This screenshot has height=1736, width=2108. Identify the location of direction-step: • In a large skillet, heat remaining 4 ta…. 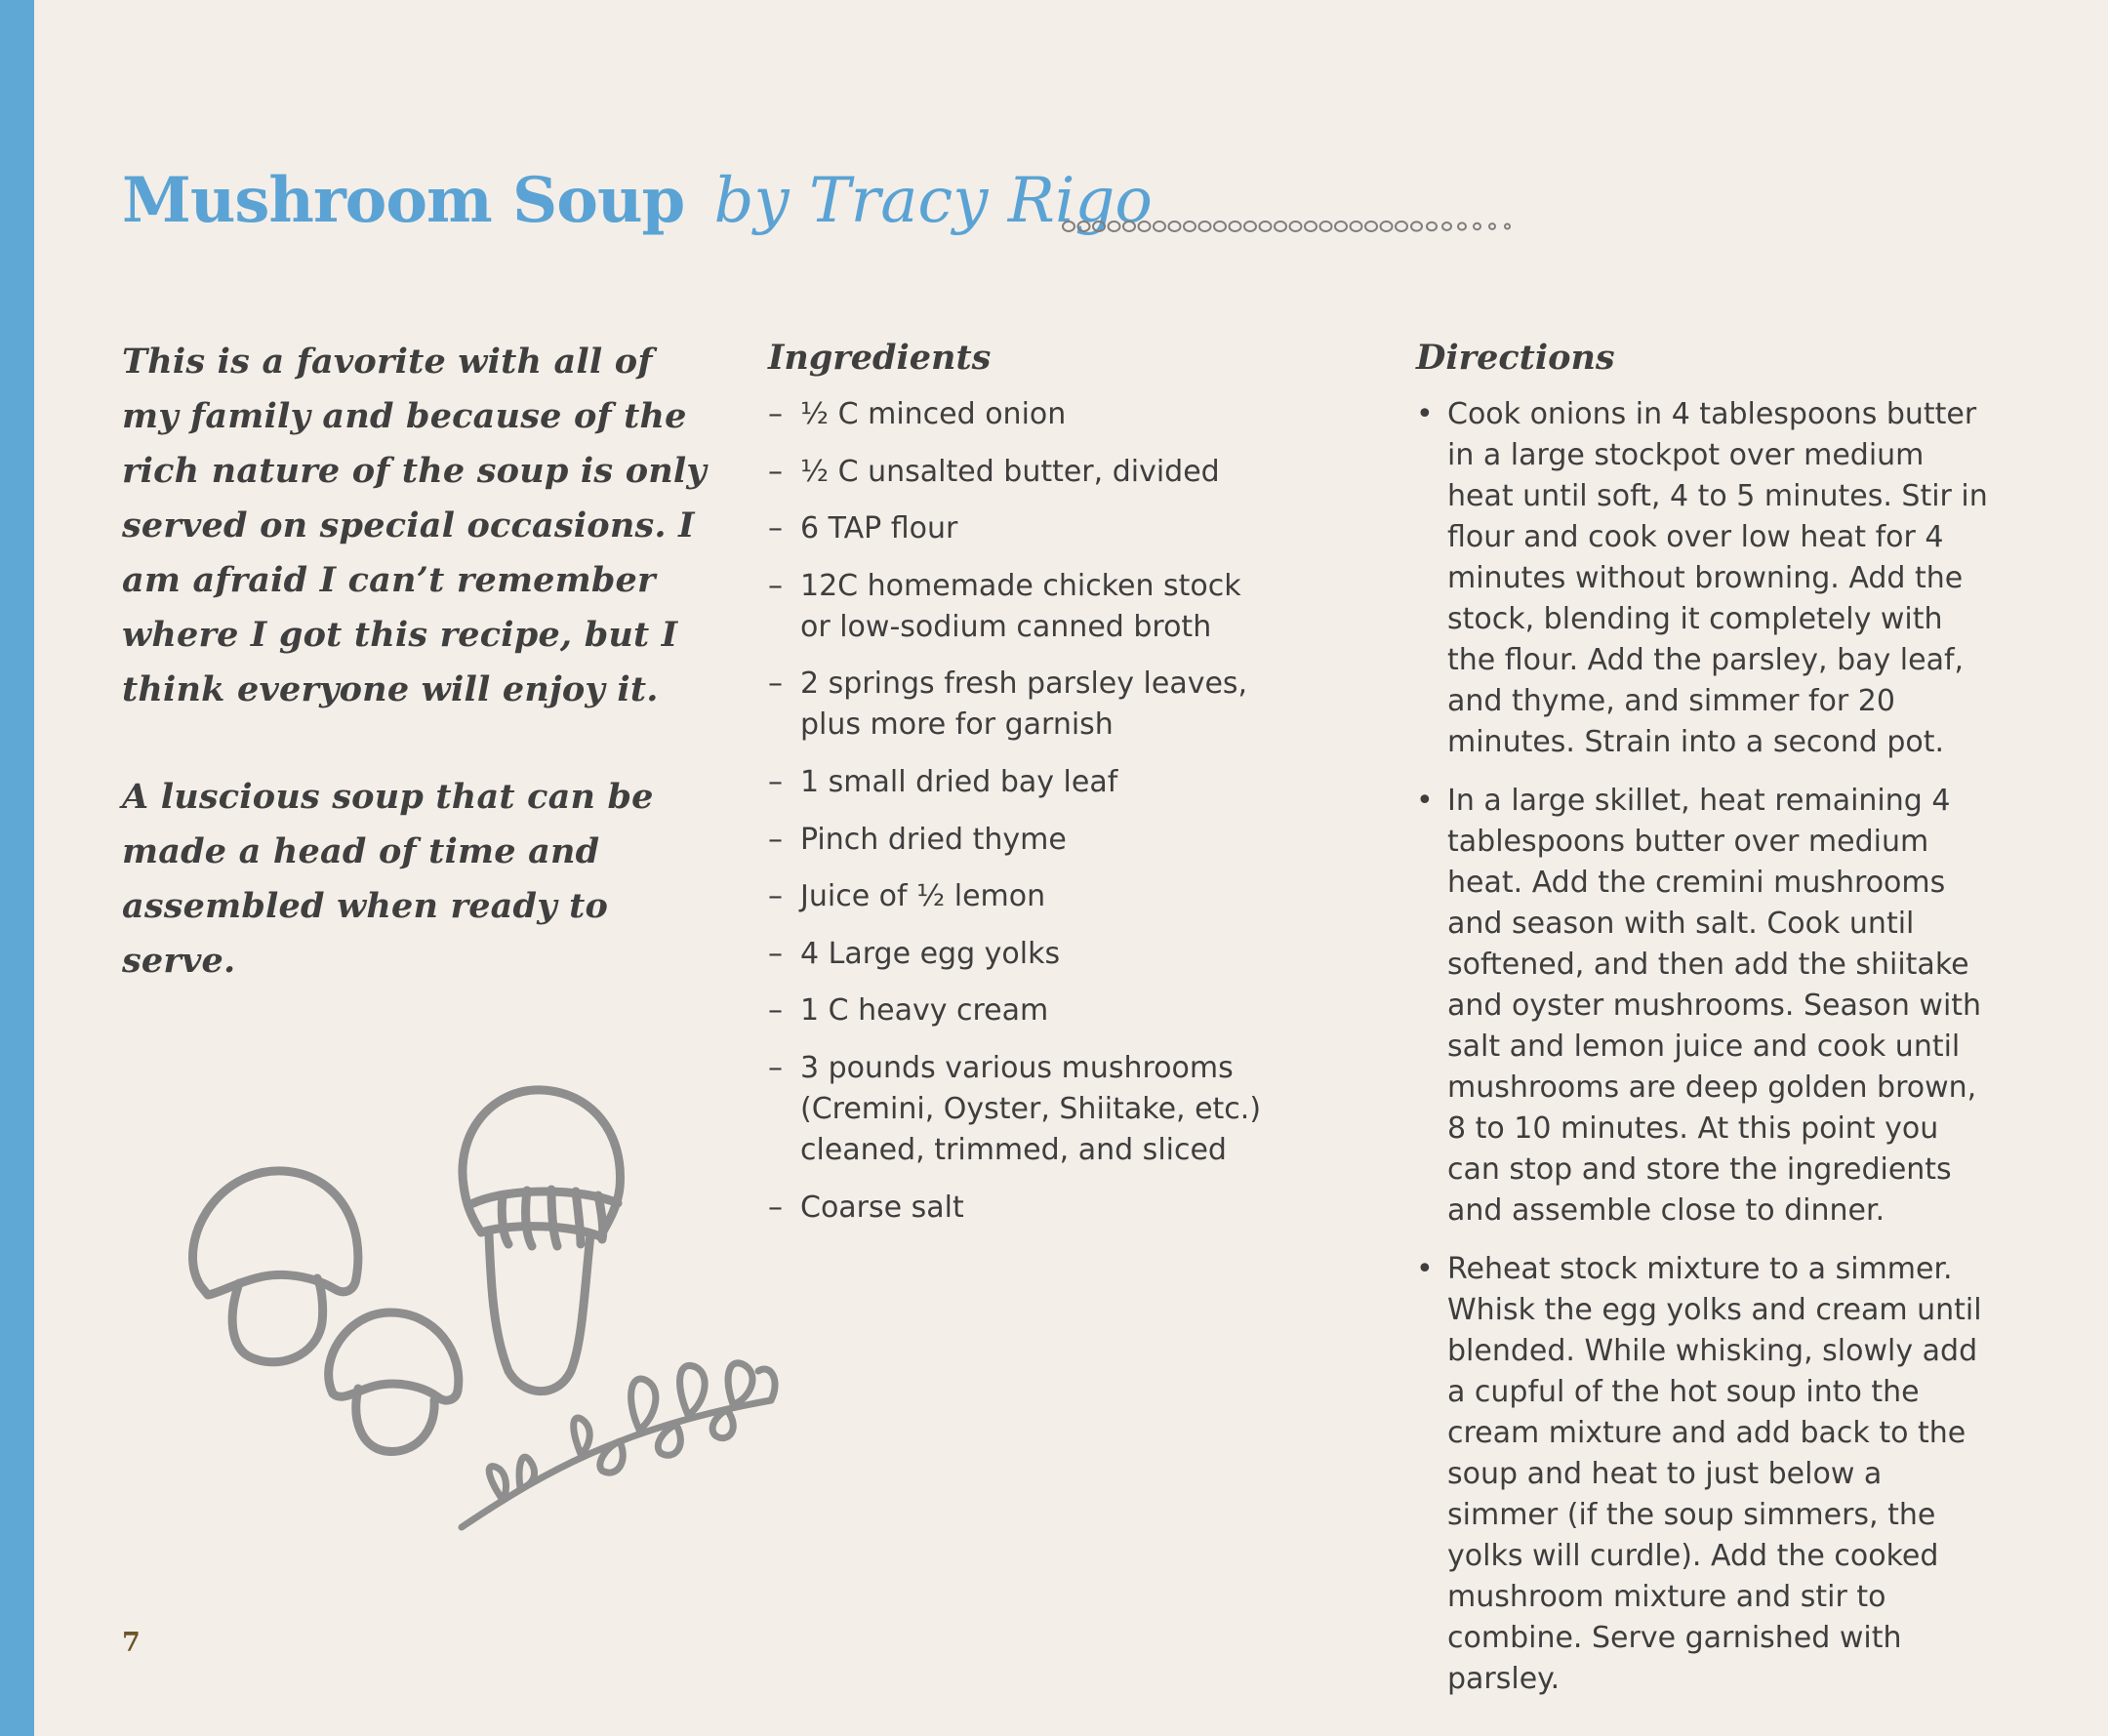
(1704, 1006).